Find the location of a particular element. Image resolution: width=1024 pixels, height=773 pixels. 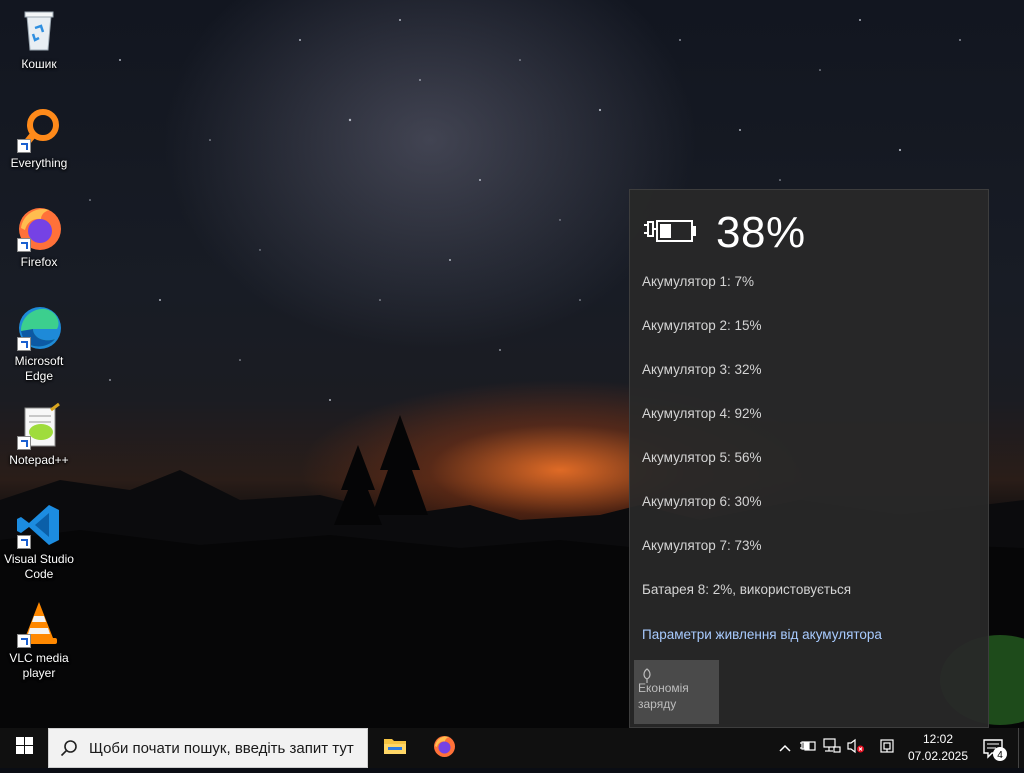

start-button is located at coordinates (24, 748).